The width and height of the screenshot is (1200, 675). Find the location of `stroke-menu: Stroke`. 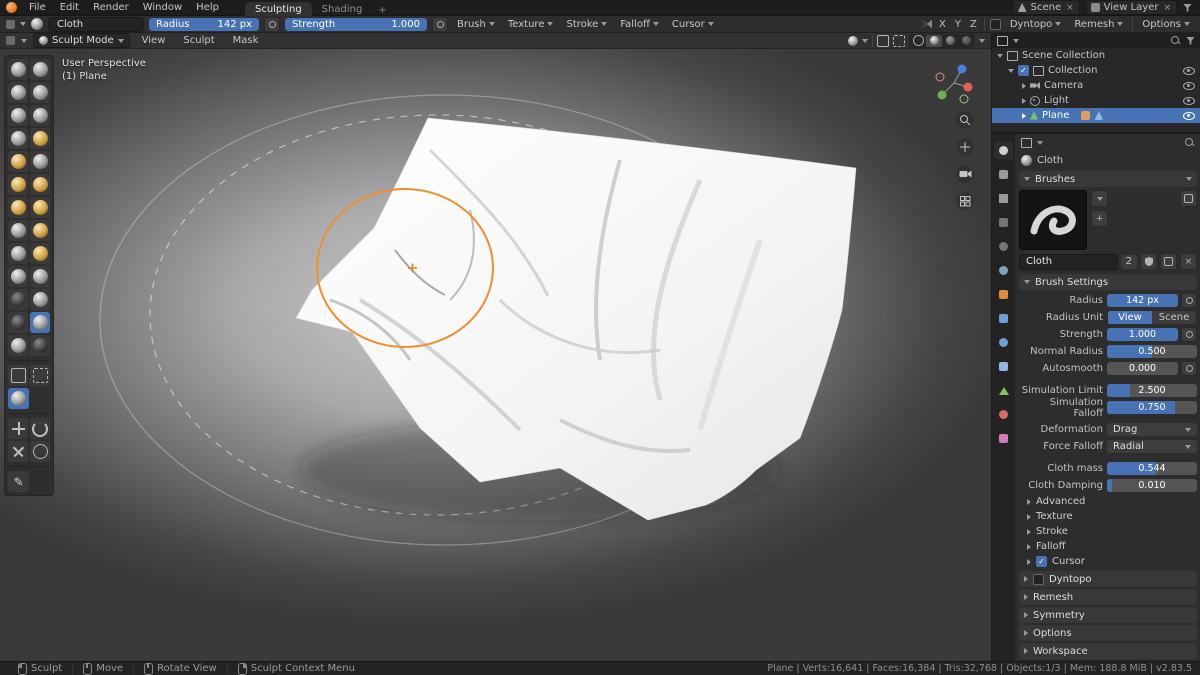

stroke-menu: Stroke is located at coordinates (586, 24).